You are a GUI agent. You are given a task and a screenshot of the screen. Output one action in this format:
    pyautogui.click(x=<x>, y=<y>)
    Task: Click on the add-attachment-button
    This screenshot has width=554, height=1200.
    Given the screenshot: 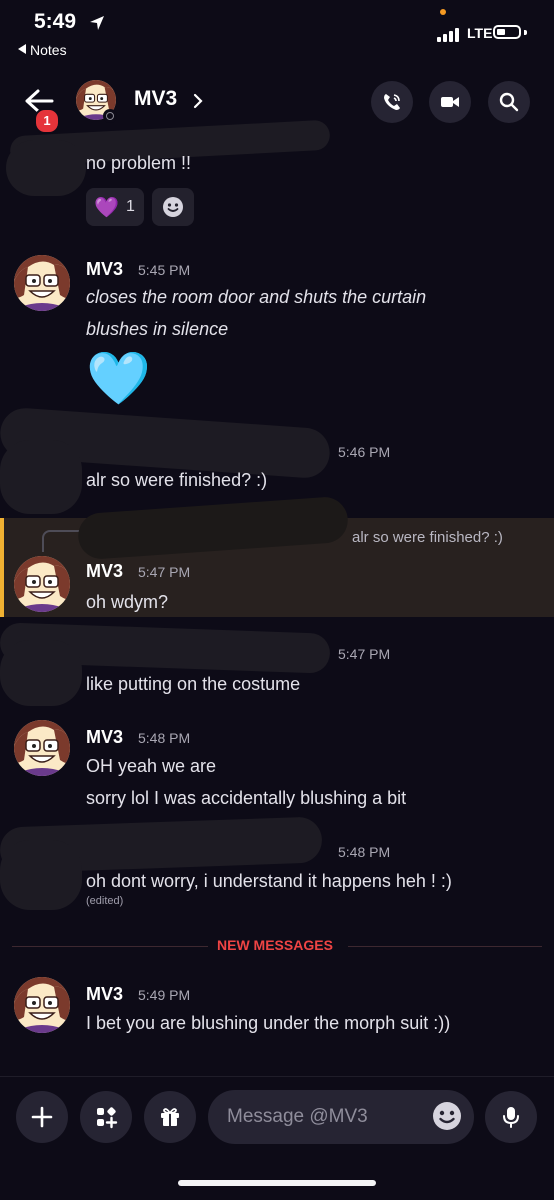 What is the action you would take?
    pyautogui.click(x=42, y=1117)
    